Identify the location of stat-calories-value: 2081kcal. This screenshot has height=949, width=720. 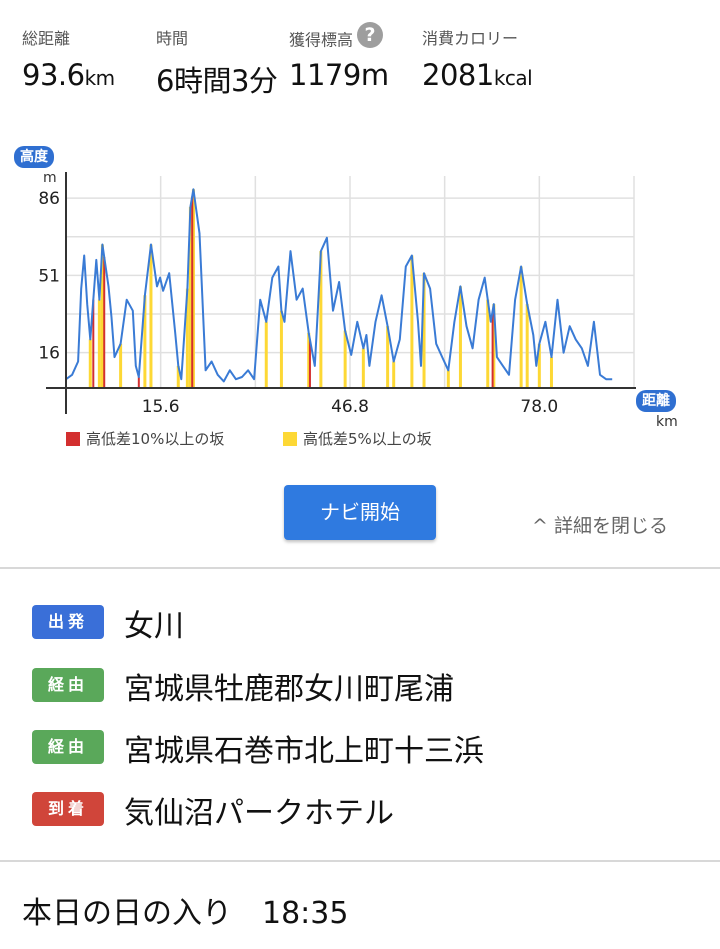
(477, 75).